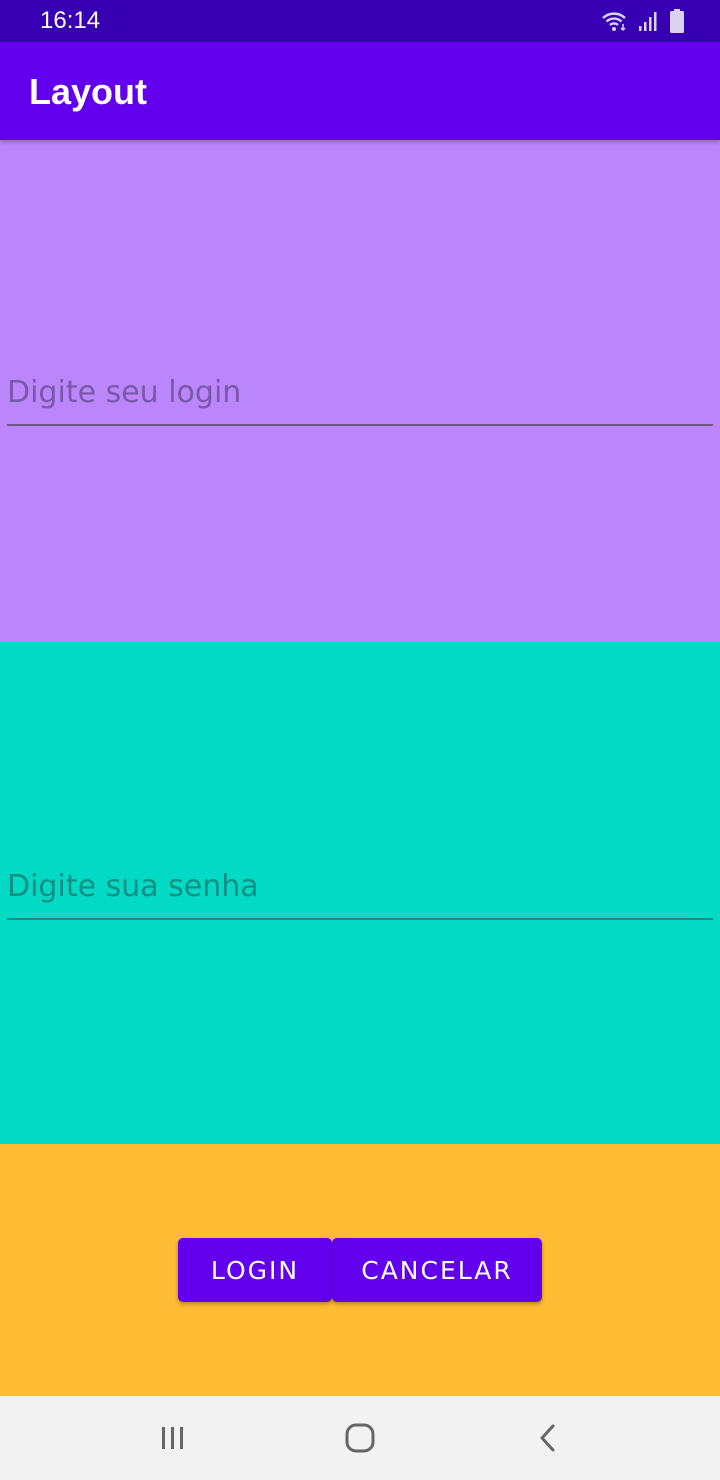  What do you see at coordinates (360, 21) in the screenshot?
I see `status-bar: 16:14` at bounding box center [360, 21].